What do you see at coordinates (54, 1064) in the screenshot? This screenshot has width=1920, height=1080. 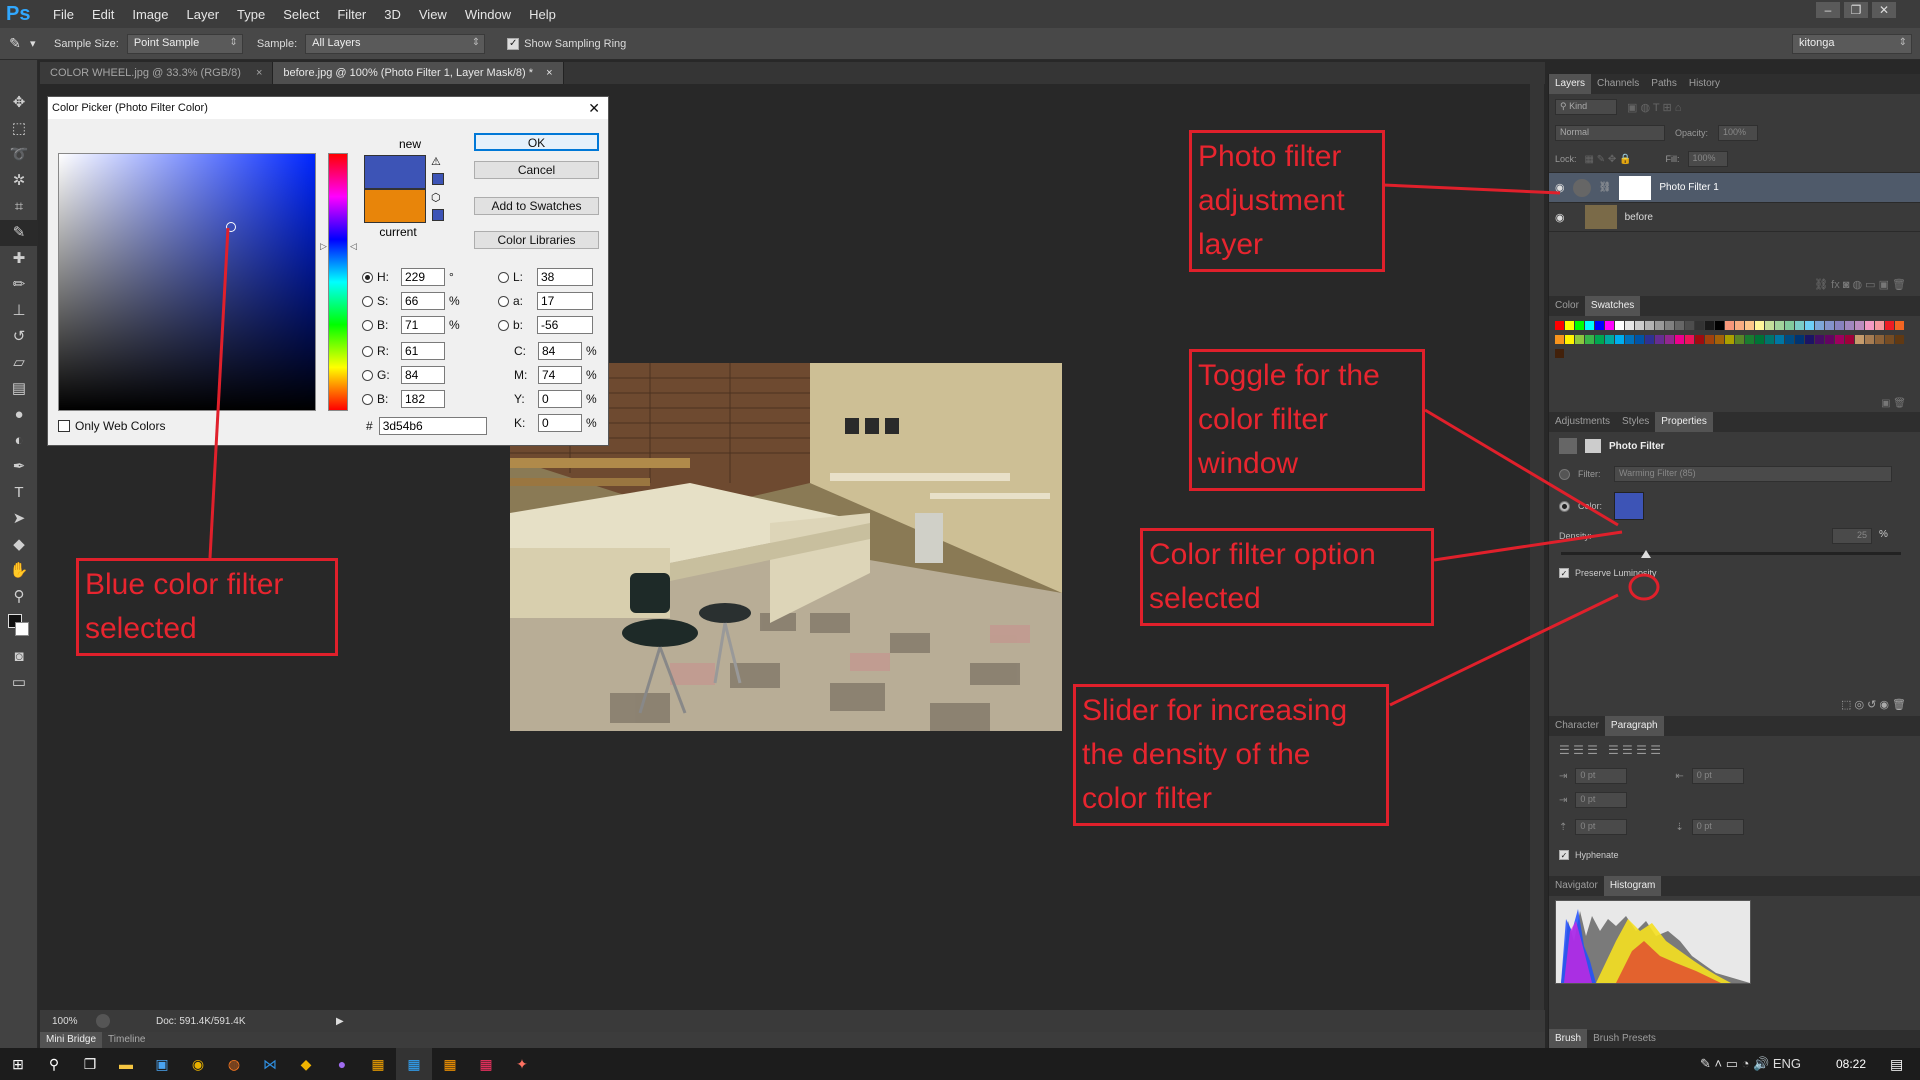 I see `search-icon: ⚲` at bounding box center [54, 1064].